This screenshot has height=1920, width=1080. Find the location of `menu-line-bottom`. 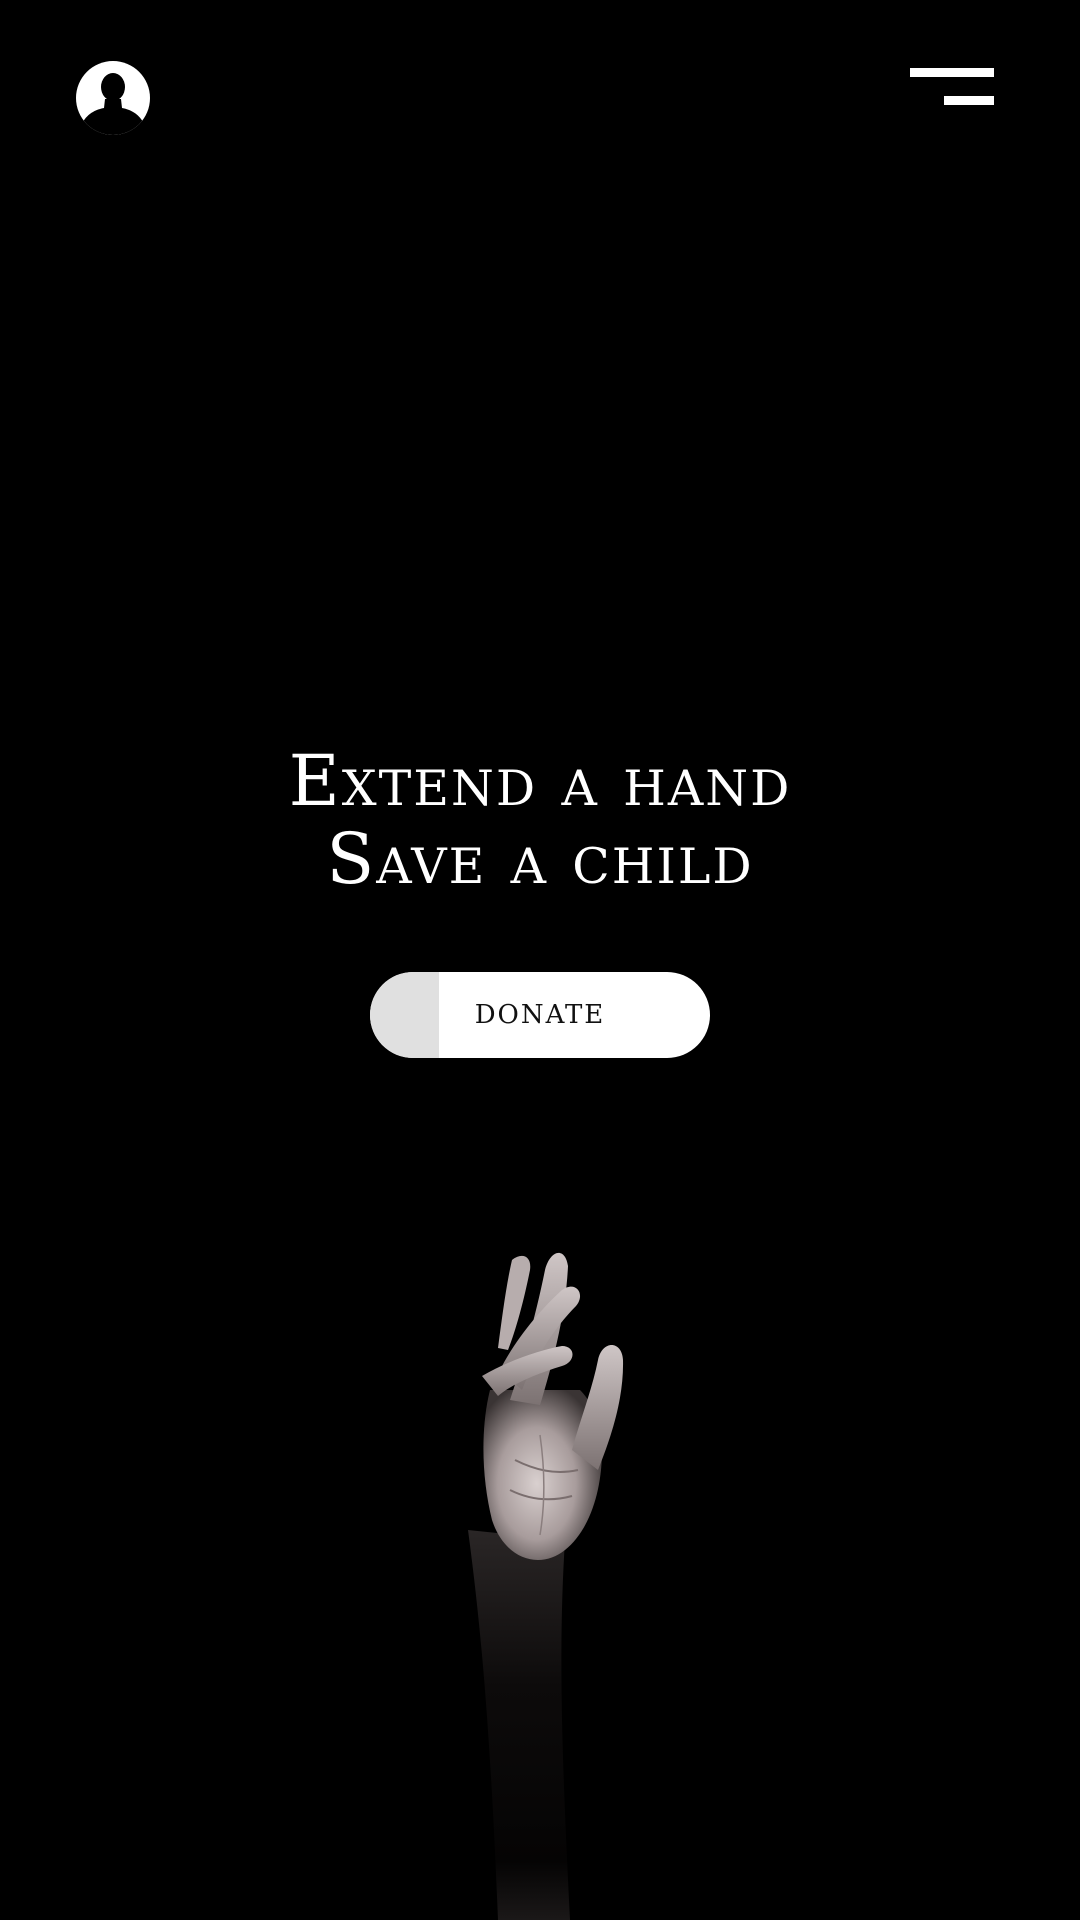

menu-line-bottom is located at coordinates (969, 100).